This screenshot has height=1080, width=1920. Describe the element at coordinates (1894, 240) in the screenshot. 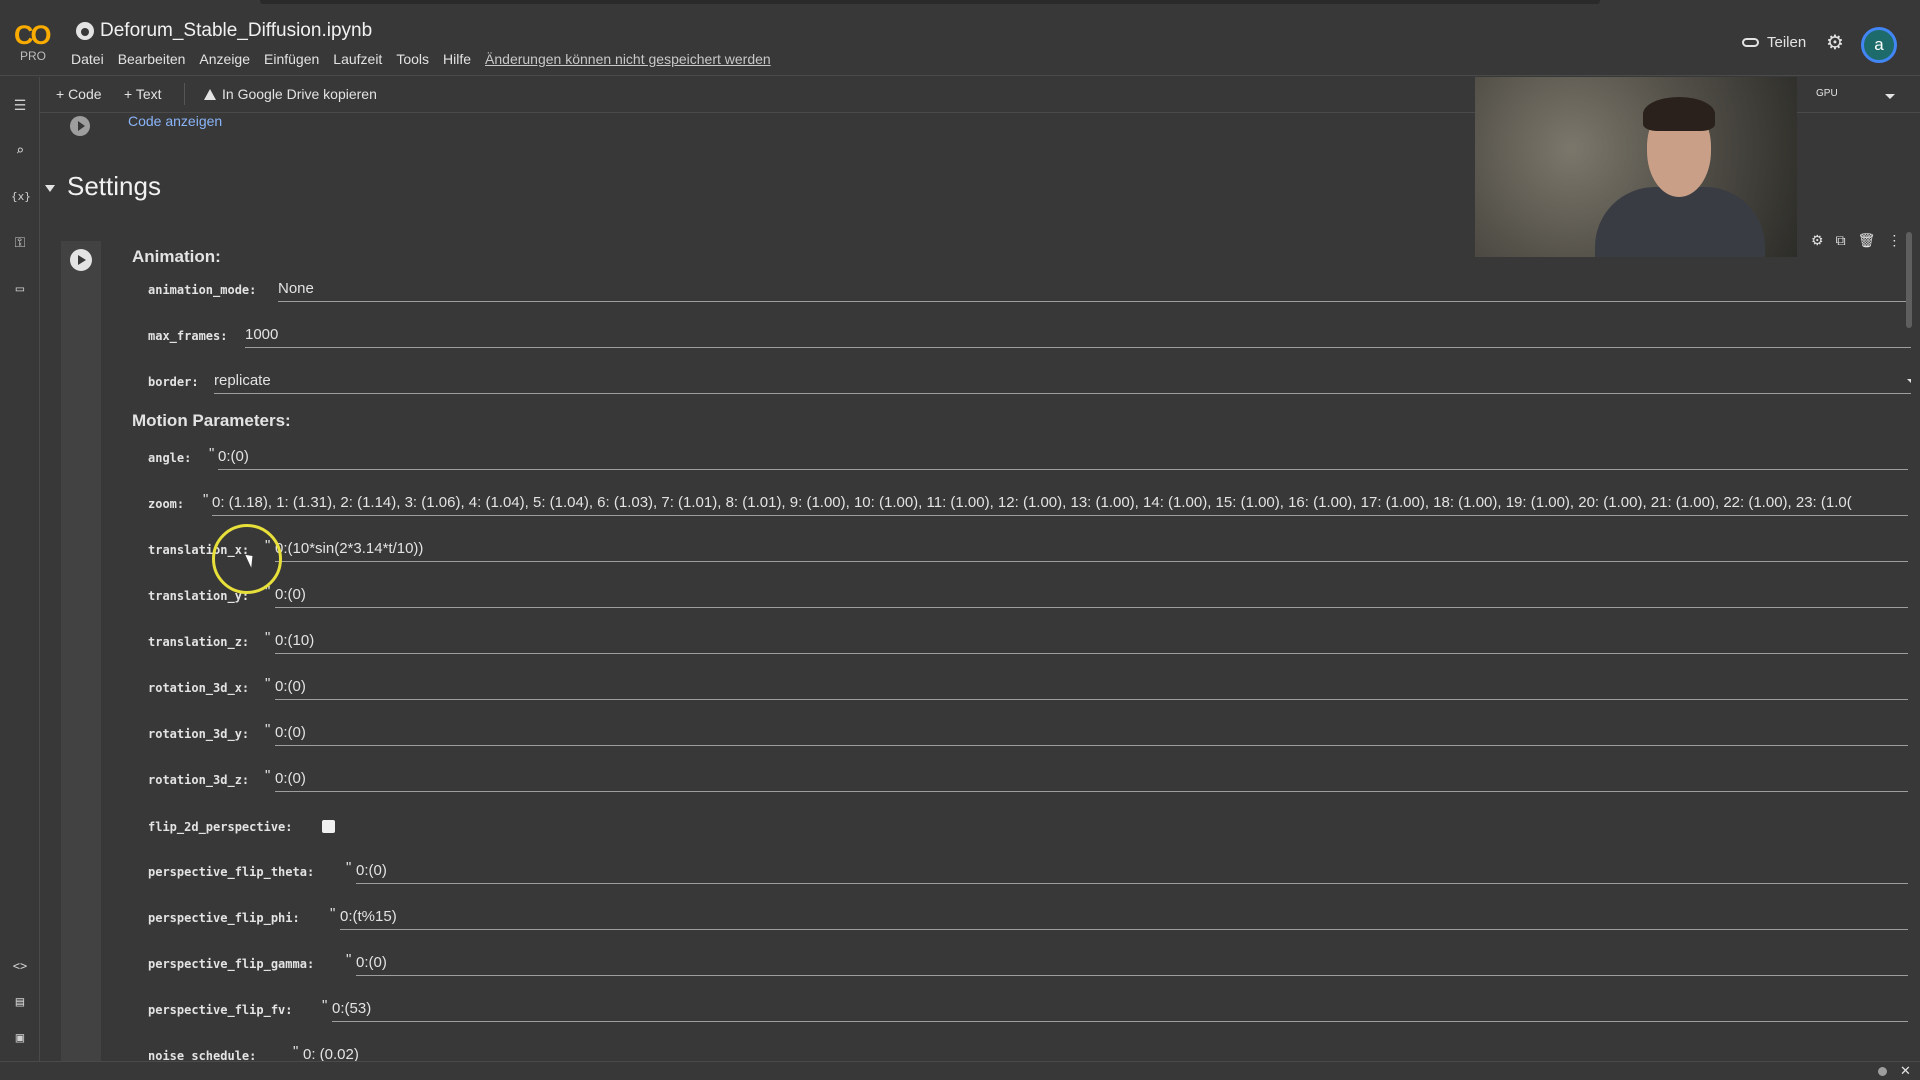

I see `more-vert-icon: ⋮` at that location.